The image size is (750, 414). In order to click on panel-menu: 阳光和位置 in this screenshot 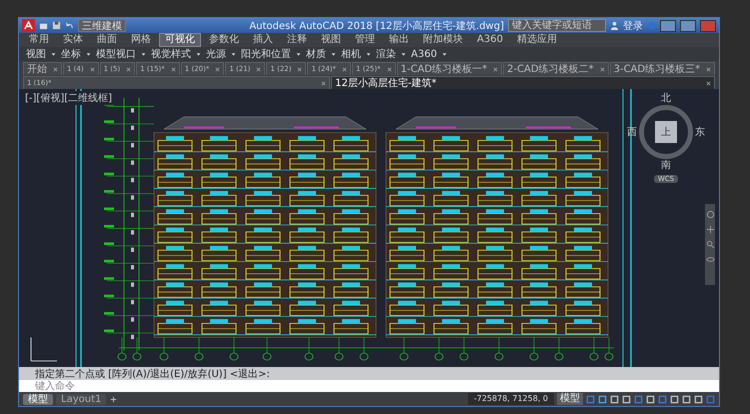, I will do `click(266, 54)`.